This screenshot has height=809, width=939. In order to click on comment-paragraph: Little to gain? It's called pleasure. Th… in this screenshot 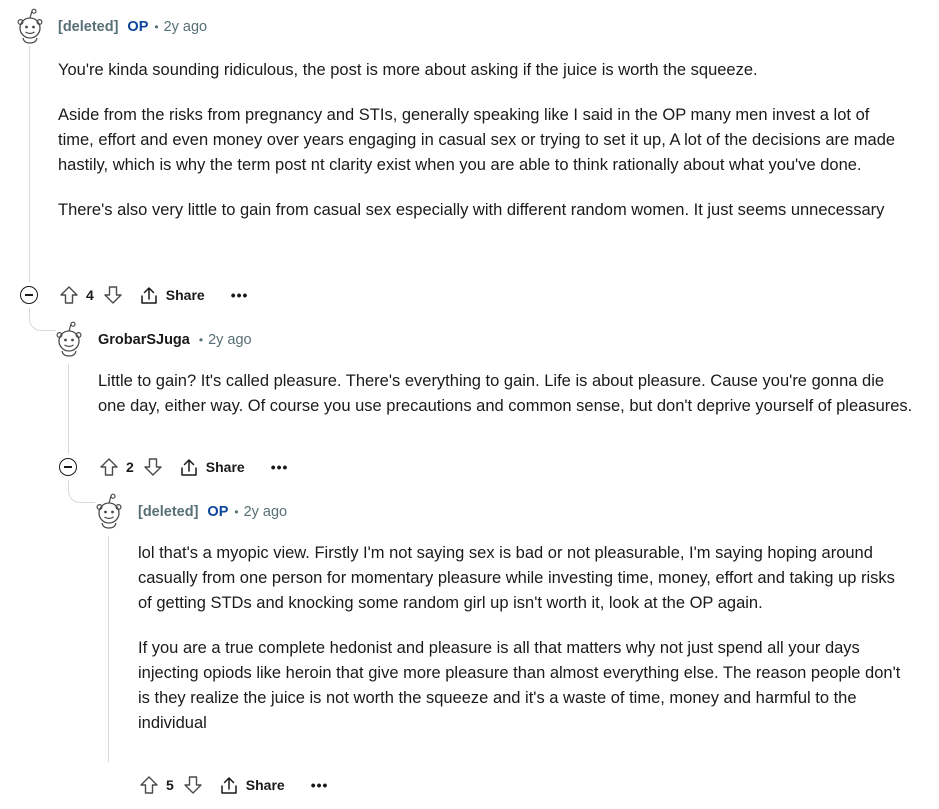, I will do `click(505, 393)`.